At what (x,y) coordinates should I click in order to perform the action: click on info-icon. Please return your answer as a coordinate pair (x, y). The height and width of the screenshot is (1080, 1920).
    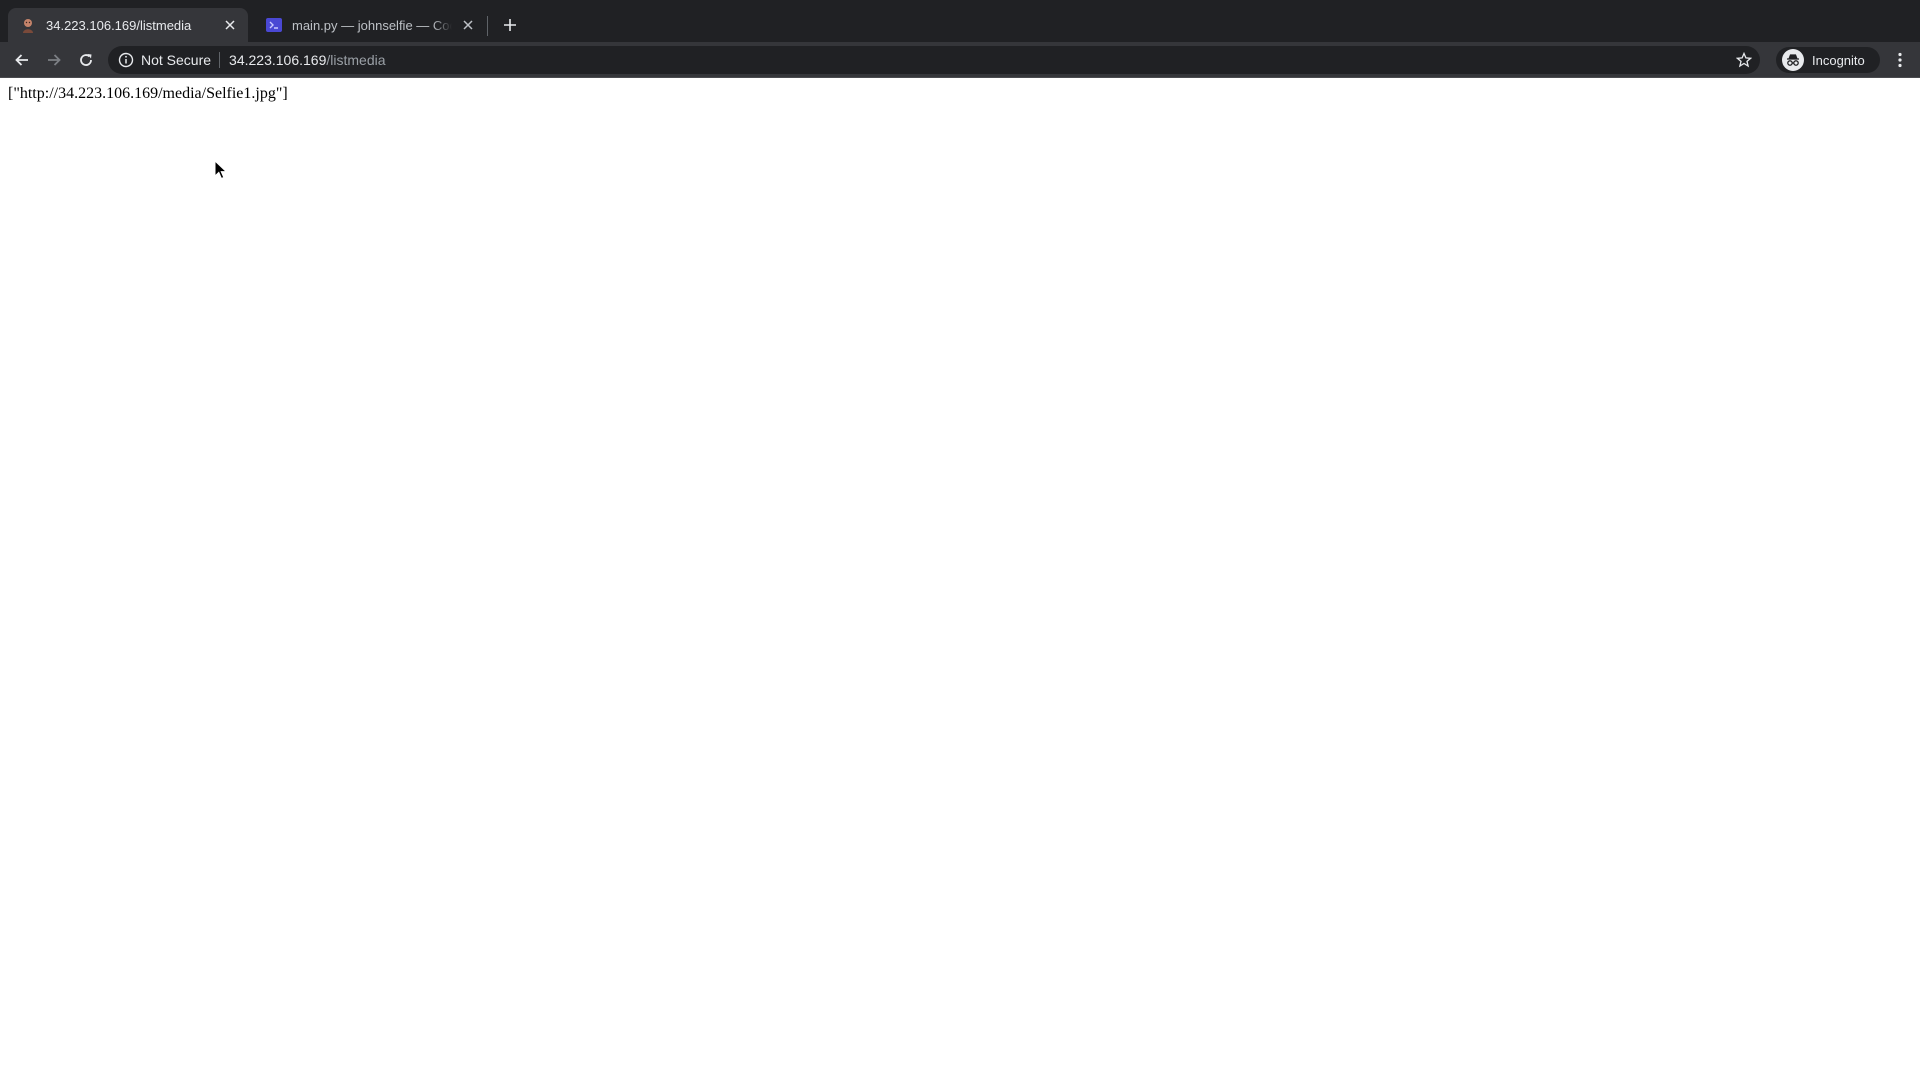
    Looking at the image, I should click on (126, 60).